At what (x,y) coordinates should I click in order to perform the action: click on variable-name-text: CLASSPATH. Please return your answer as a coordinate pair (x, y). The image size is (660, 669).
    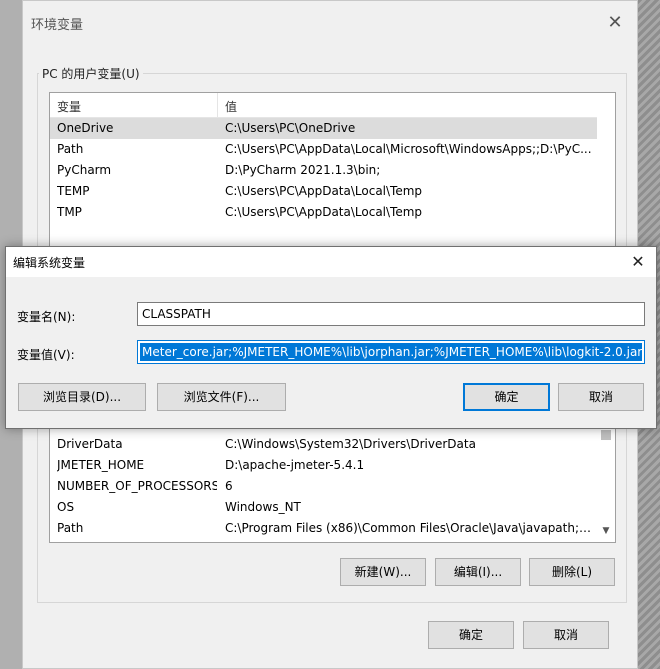
    Looking at the image, I should click on (176, 314).